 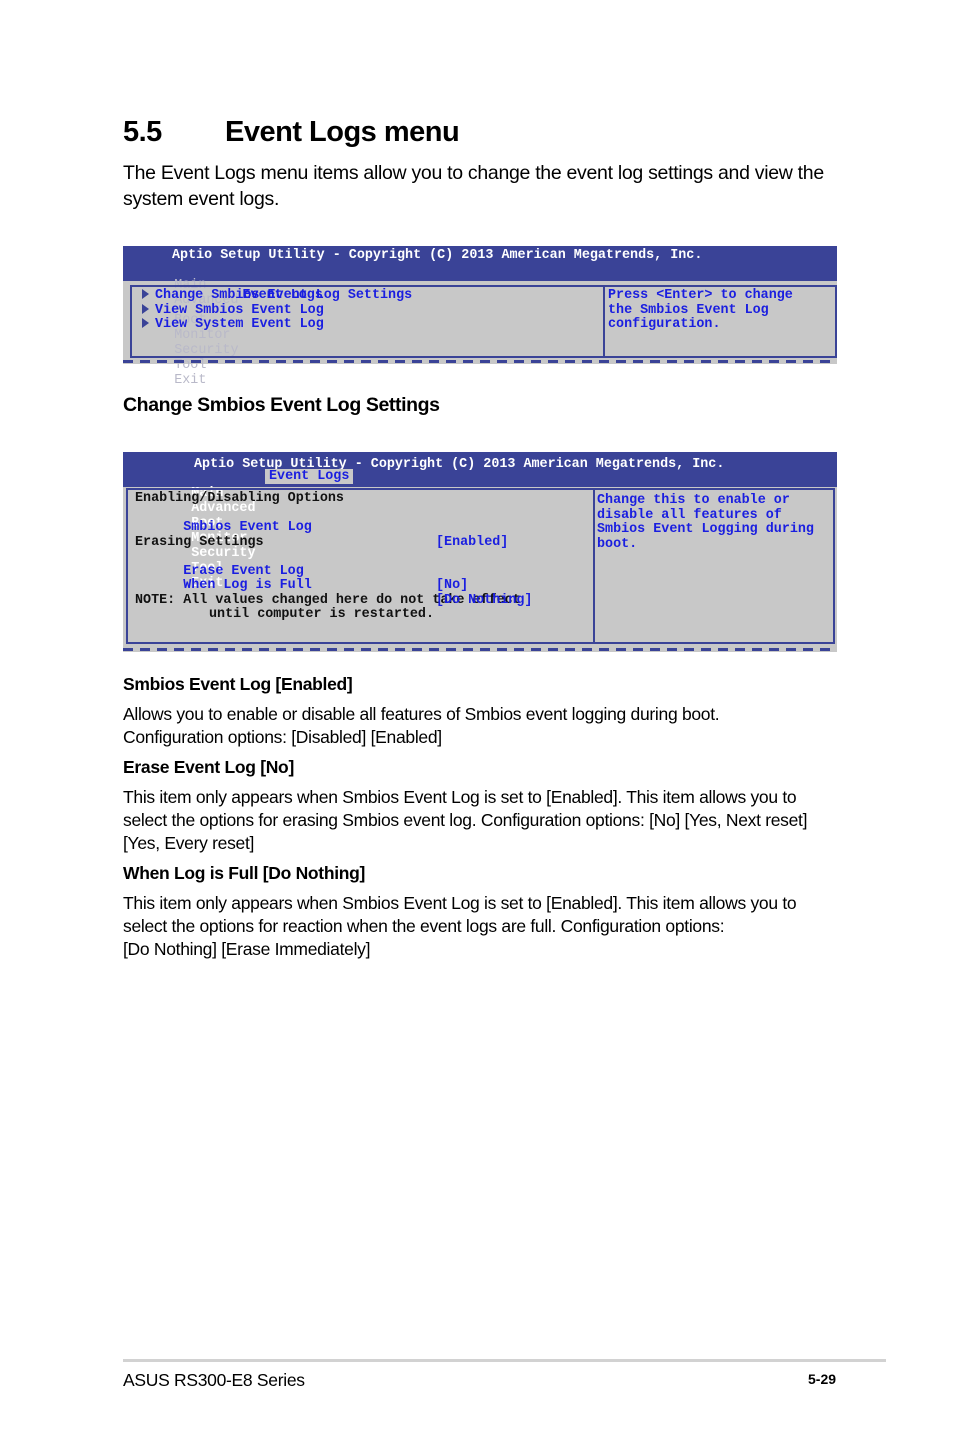 I want to click on setting-label: Smbios Event Log, so click(x=247, y=527).